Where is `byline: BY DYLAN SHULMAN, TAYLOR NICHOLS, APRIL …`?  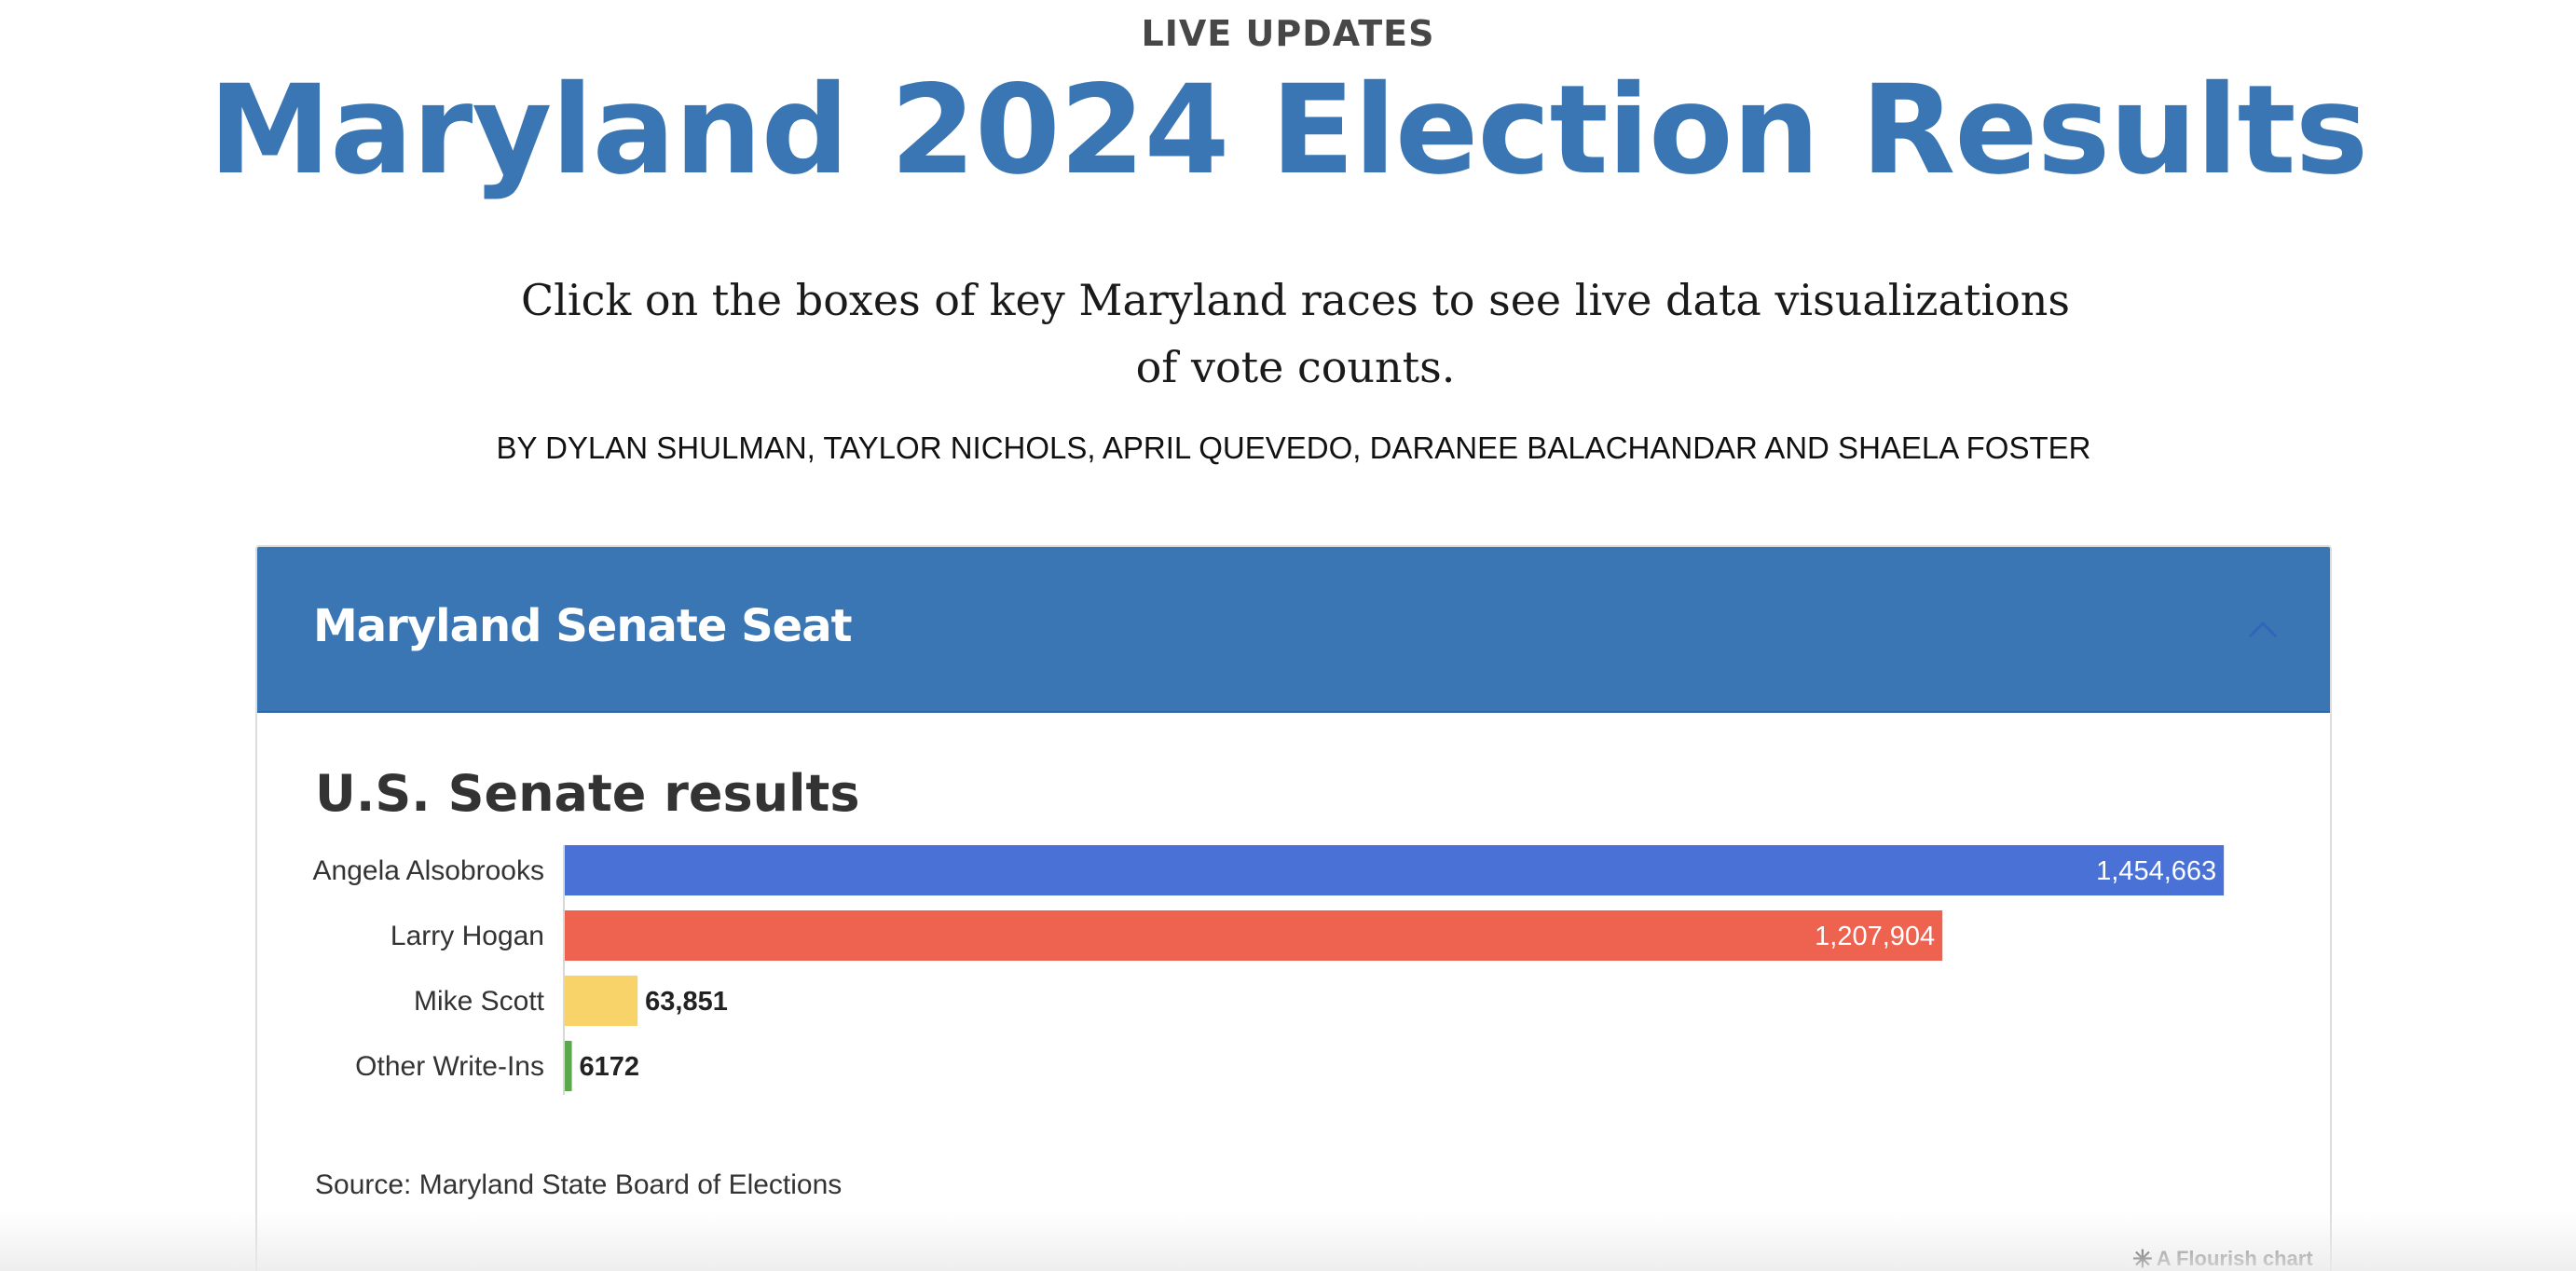
byline: BY DYLAN SHULMAN, TAYLOR NICHOLS, APRIL … is located at coordinates (1293, 447).